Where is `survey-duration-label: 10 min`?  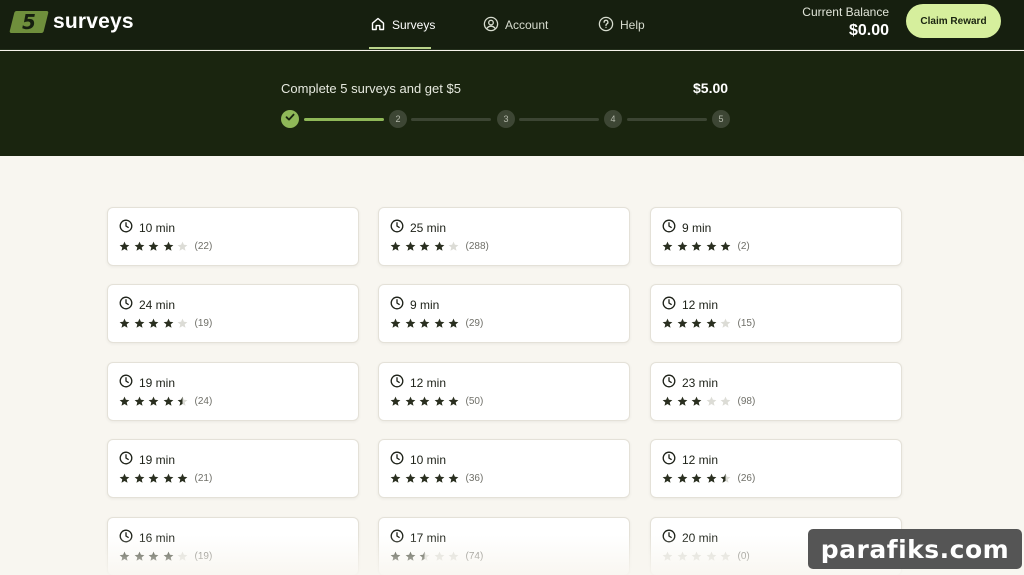 survey-duration-label: 10 min is located at coordinates (428, 459).